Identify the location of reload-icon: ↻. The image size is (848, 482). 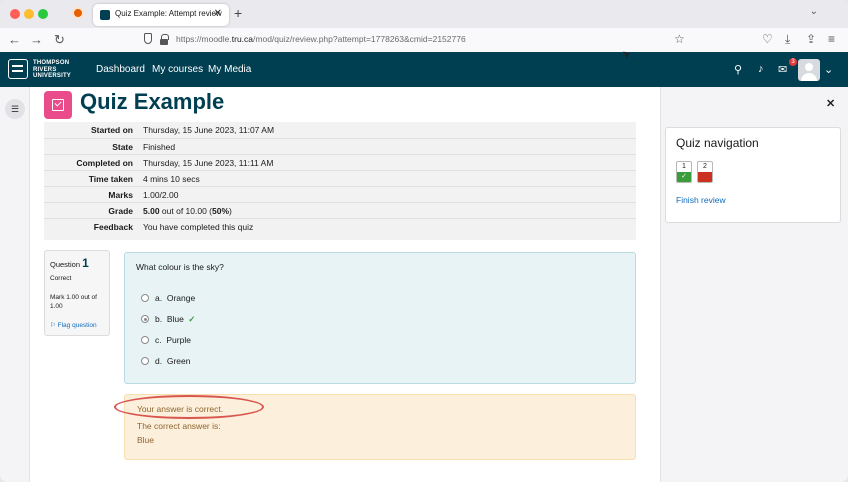
(59, 40).